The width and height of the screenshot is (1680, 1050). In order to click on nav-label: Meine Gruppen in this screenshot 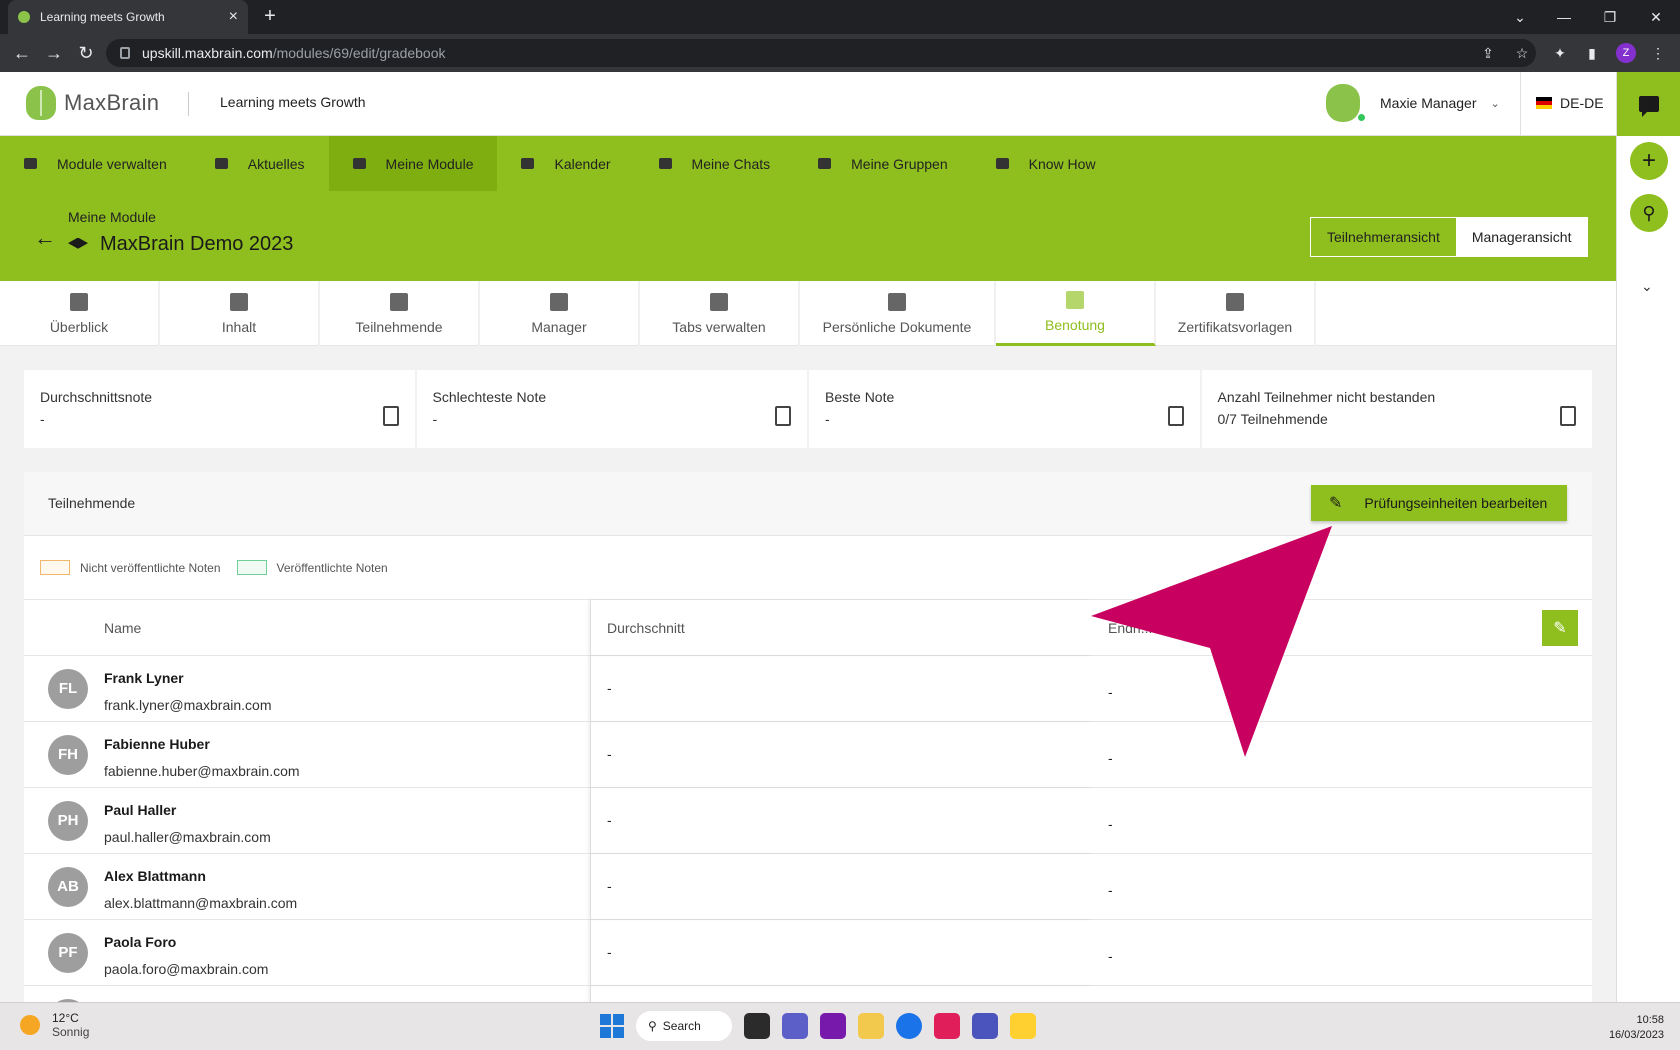, I will do `click(899, 163)`.